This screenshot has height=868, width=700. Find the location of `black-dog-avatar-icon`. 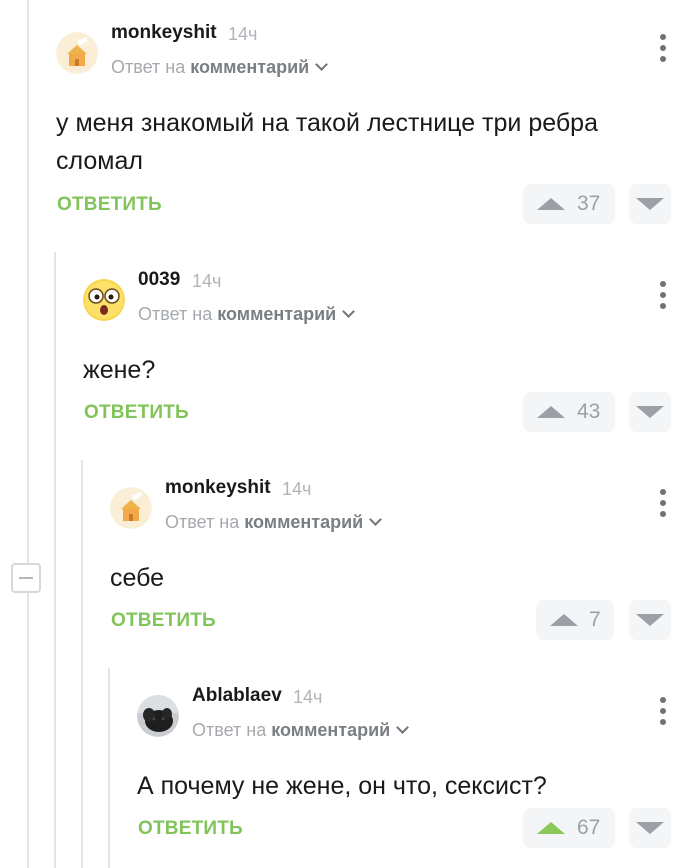

black-dog-avatar-icon is located at coordinates (158, 716).